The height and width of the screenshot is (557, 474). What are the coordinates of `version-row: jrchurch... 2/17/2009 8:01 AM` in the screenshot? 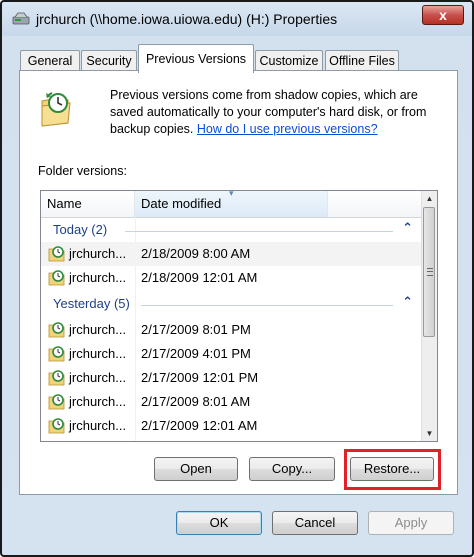 It's located at (232, 402).